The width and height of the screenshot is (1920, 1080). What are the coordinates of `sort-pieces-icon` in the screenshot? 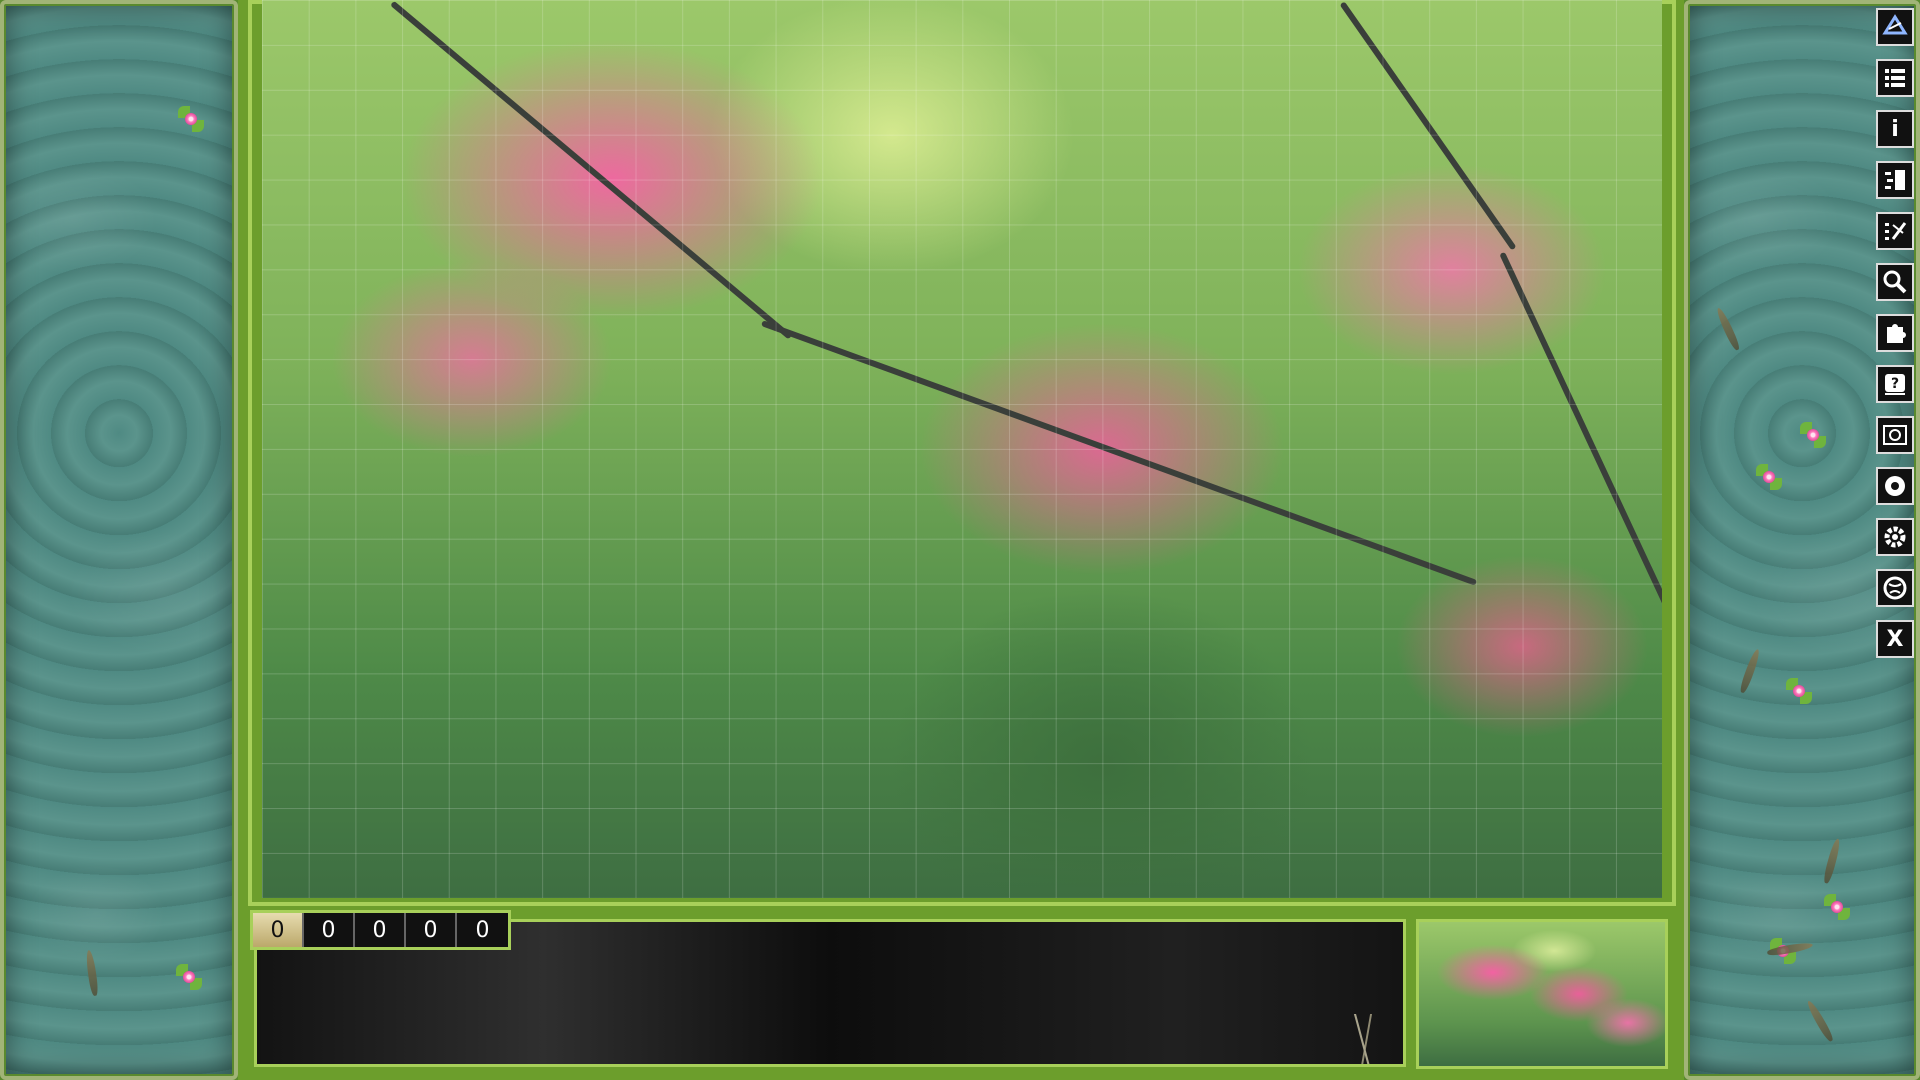 It's located at (1896, 231).